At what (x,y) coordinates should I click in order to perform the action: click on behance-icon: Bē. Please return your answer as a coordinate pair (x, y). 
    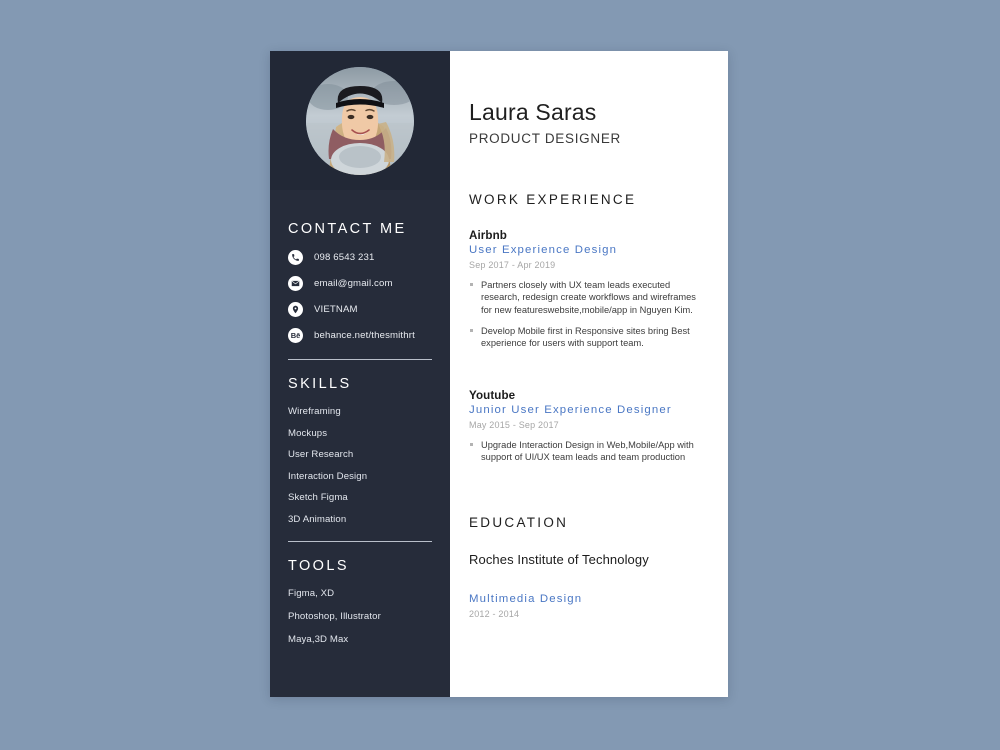
    Looking at the image, I should click on (295, 335).